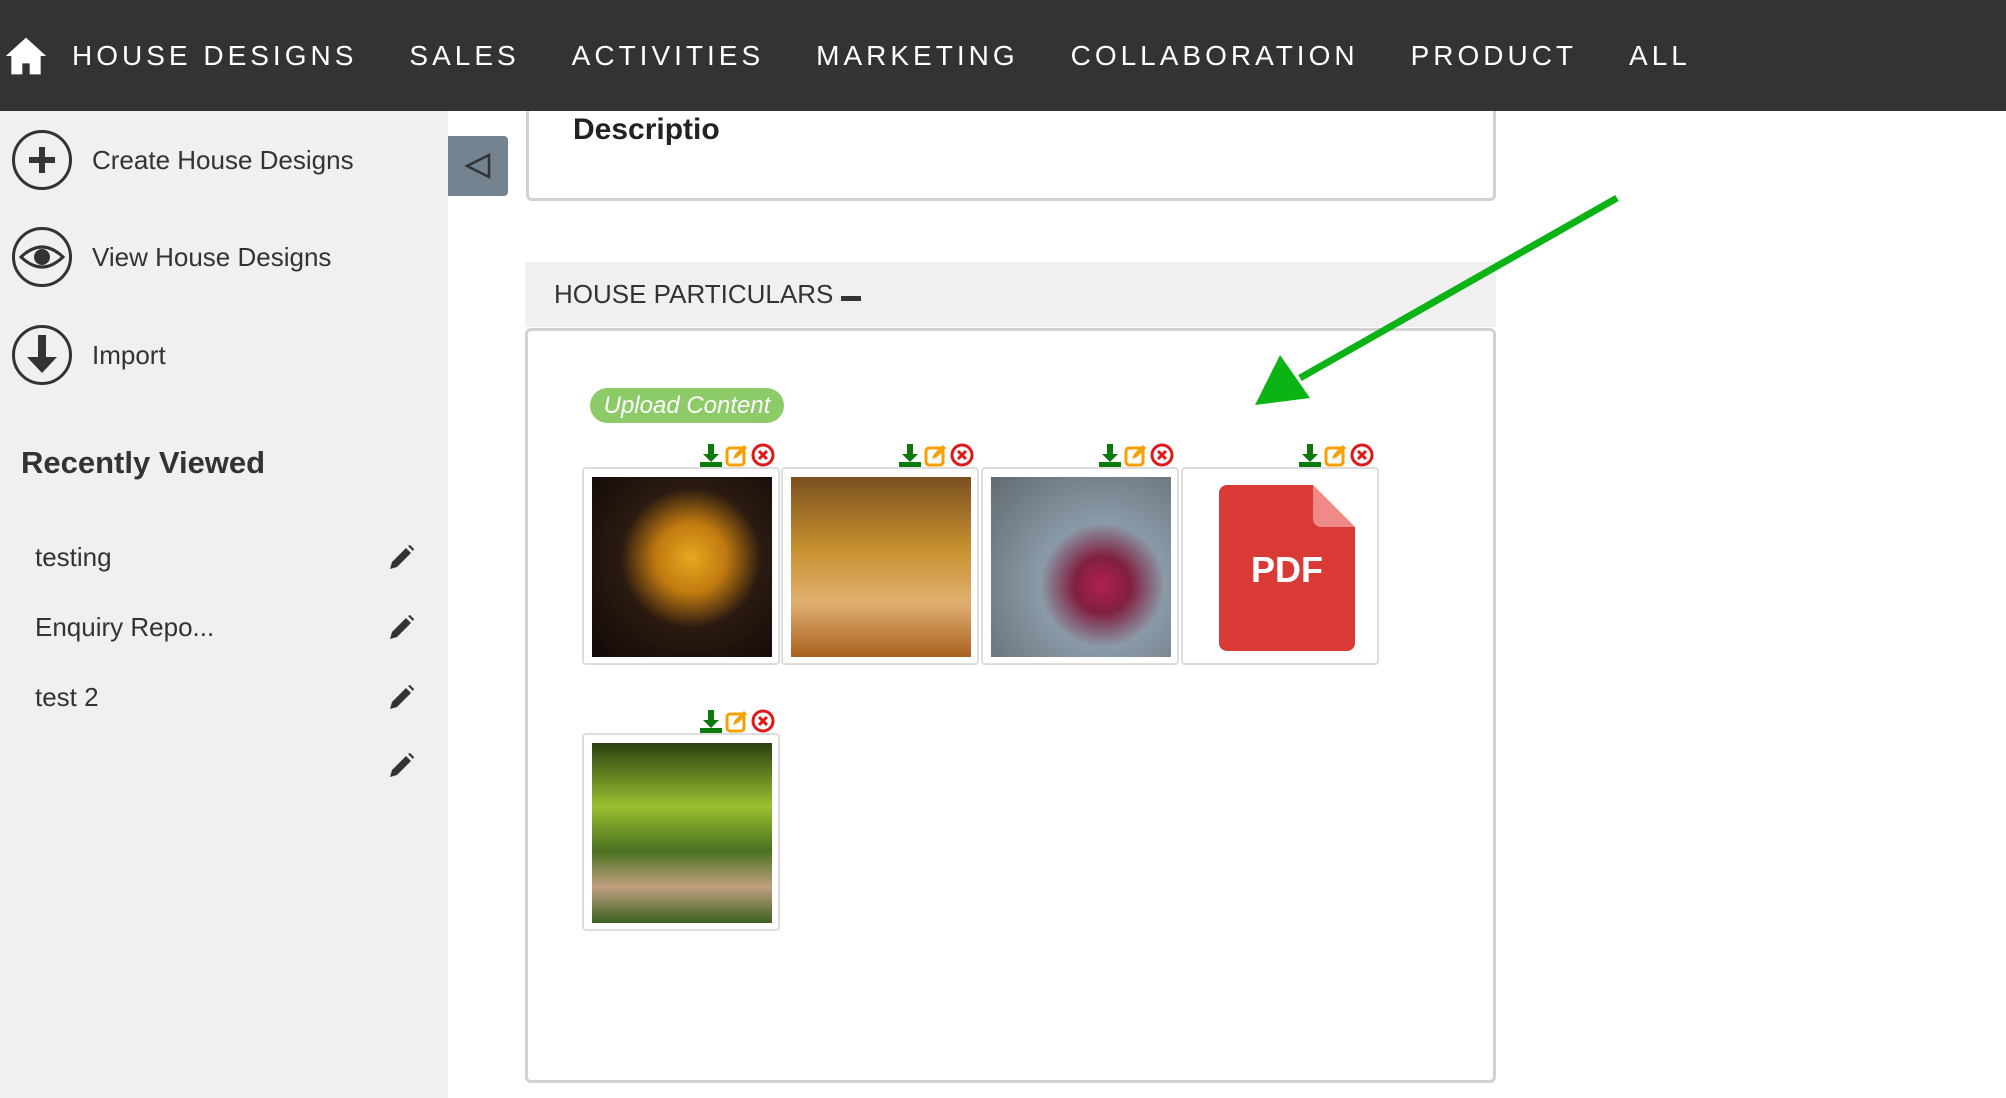 The height and width of the screenshot is (1098, 2006). Describe the element at coordinates (225, 557) in the screenshot. I see `recent-item: testing` at that location.